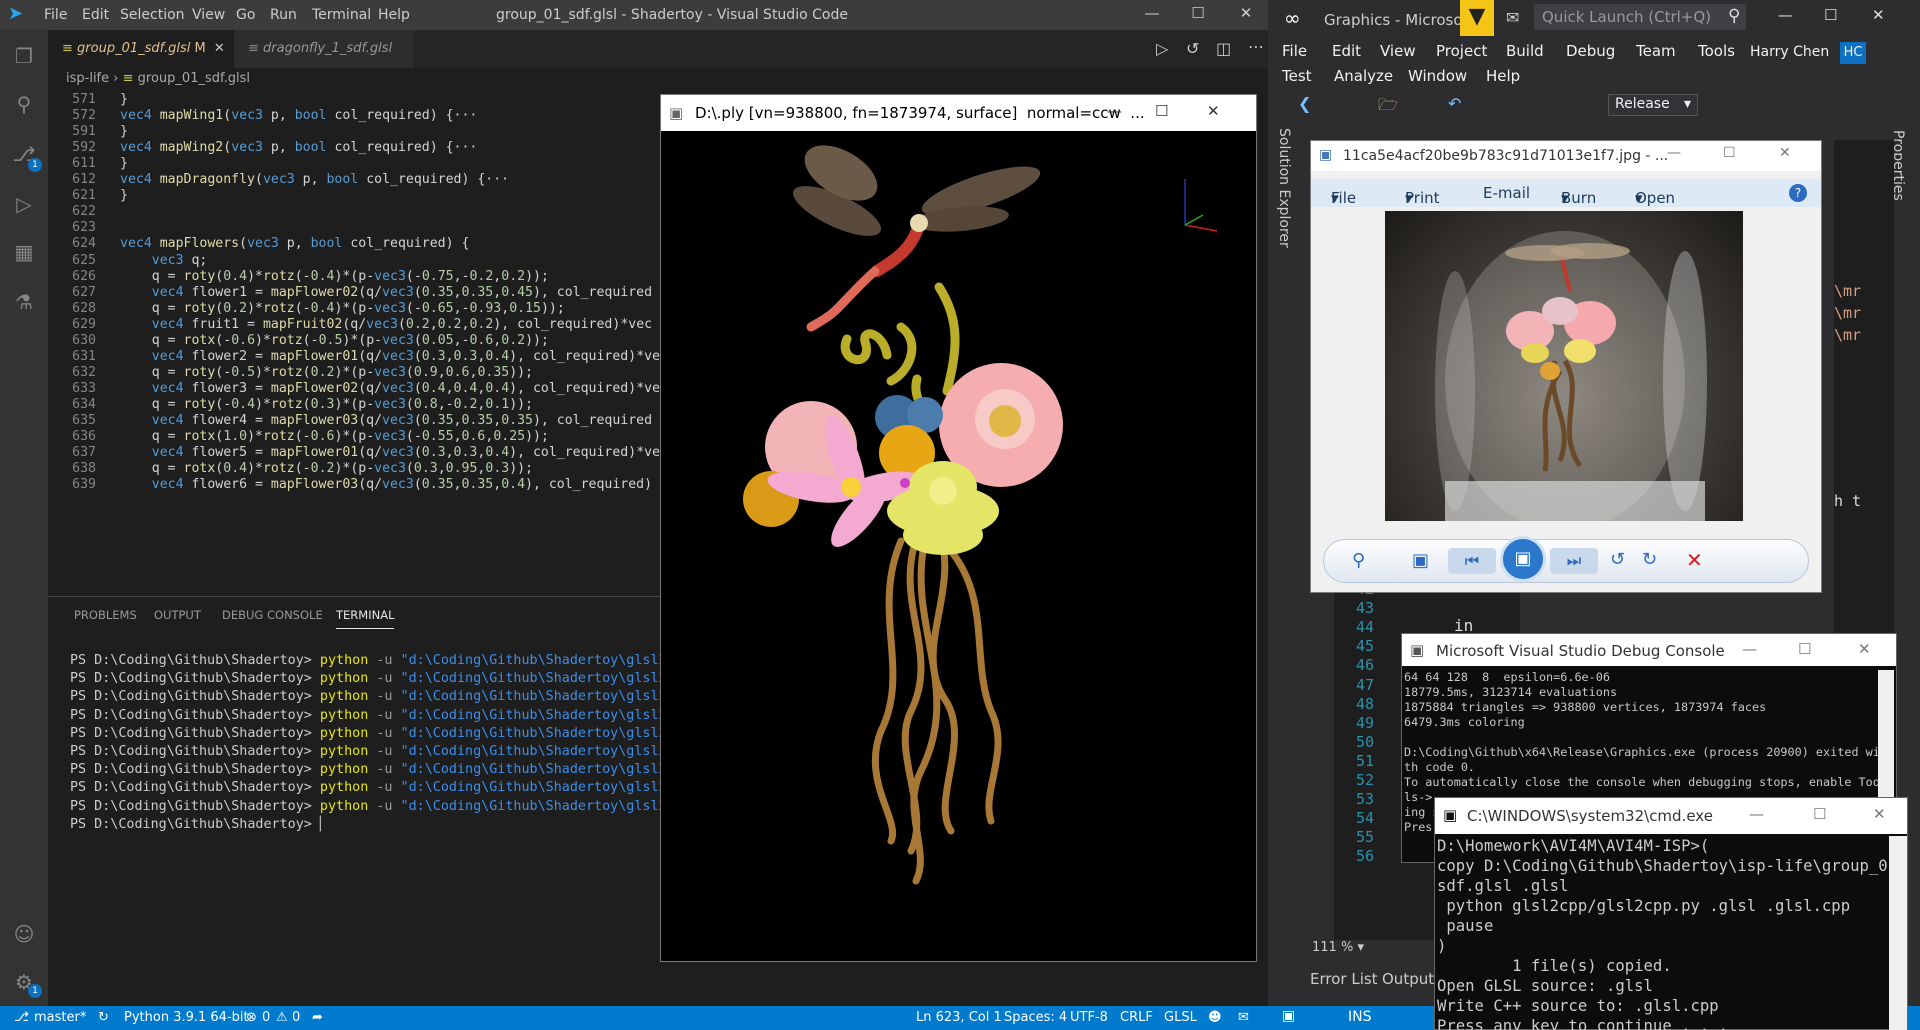 The image size is (1920, 1030). Describe the element at coordinates (1477, 18) in the screenshot. I see `filter-icon: ▼` at that location.